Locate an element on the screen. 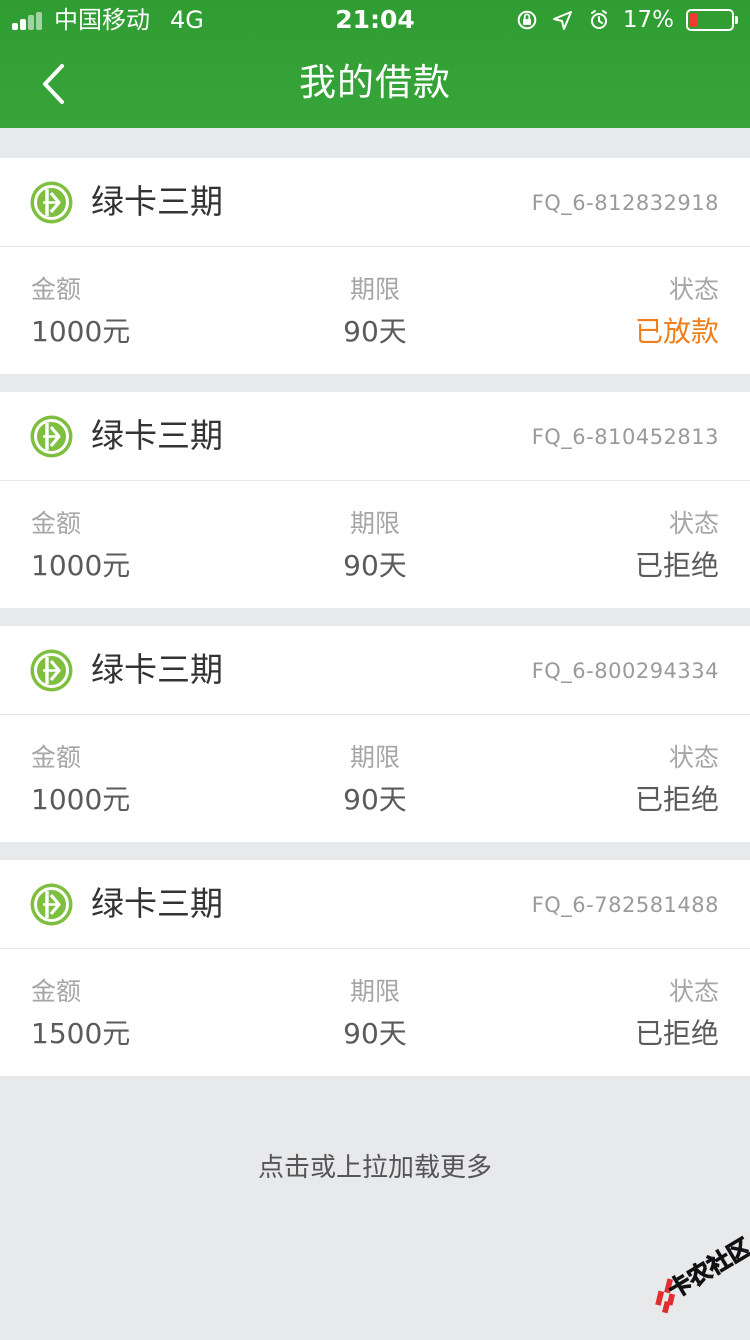 The image size is (750, 1340). alarm-icon is located at coordinates (599, 20).